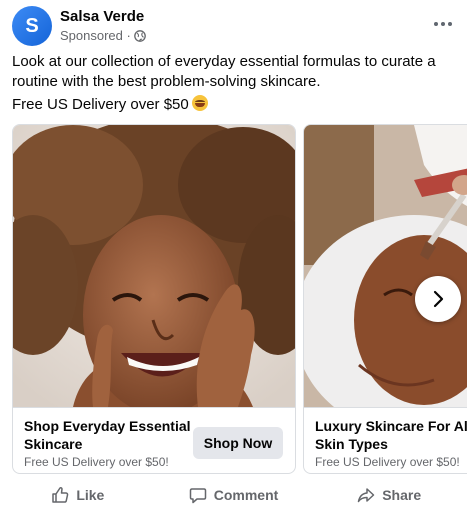  I want to click on chevron-right-icon, so click(438, 299).